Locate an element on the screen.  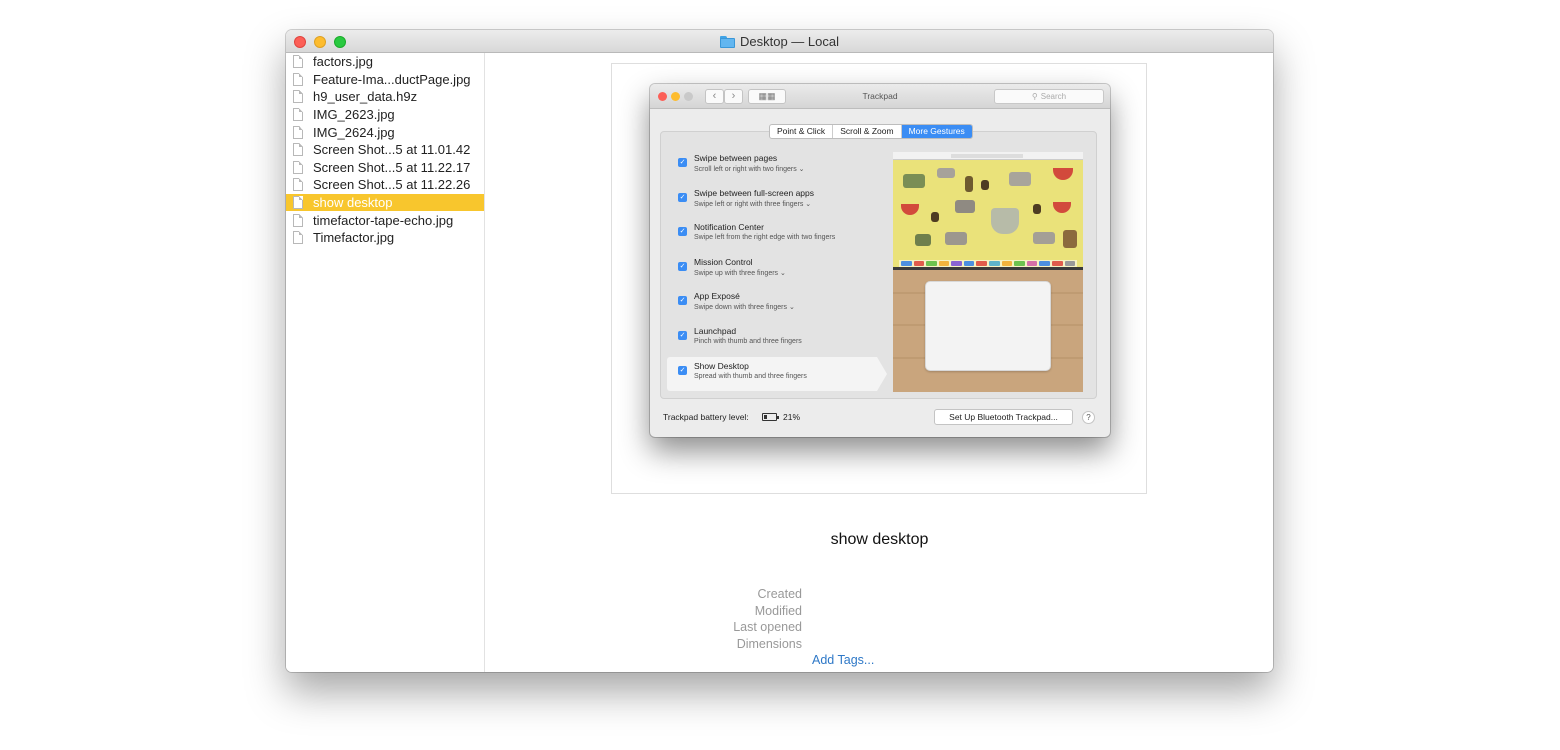
window-title: Desktop — Local is located at coordinates (789, 41).